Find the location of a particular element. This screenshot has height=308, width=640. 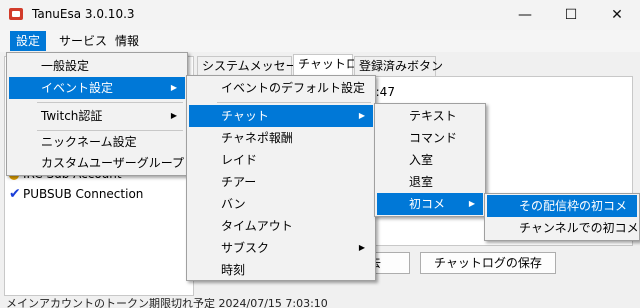

menu-item-label: サブスク is located at coordinates (245, 248).